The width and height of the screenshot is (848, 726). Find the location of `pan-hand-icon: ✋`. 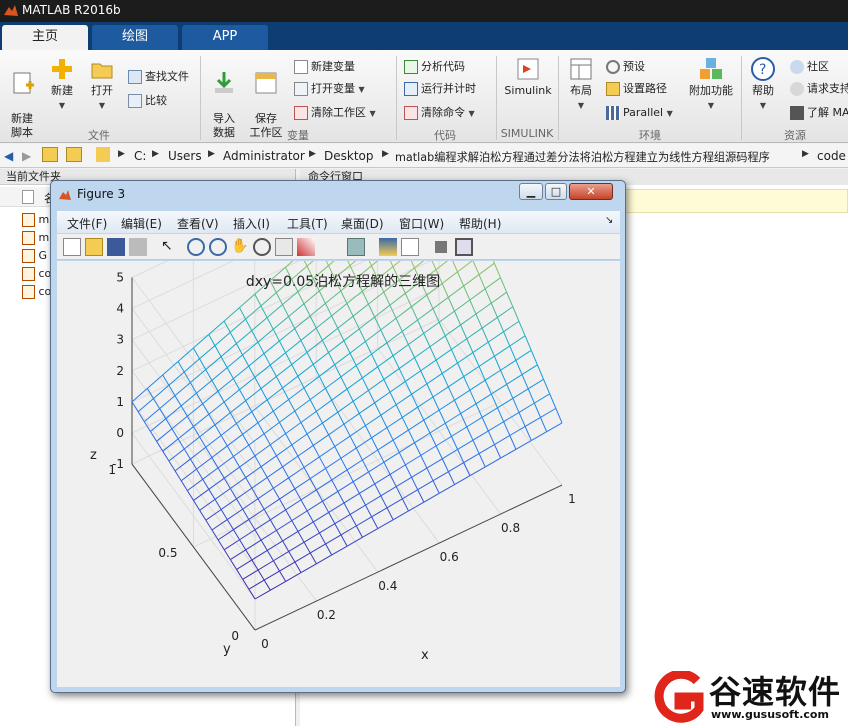

pan-hand-icon: ✋ is located at coordinates (240, 247).